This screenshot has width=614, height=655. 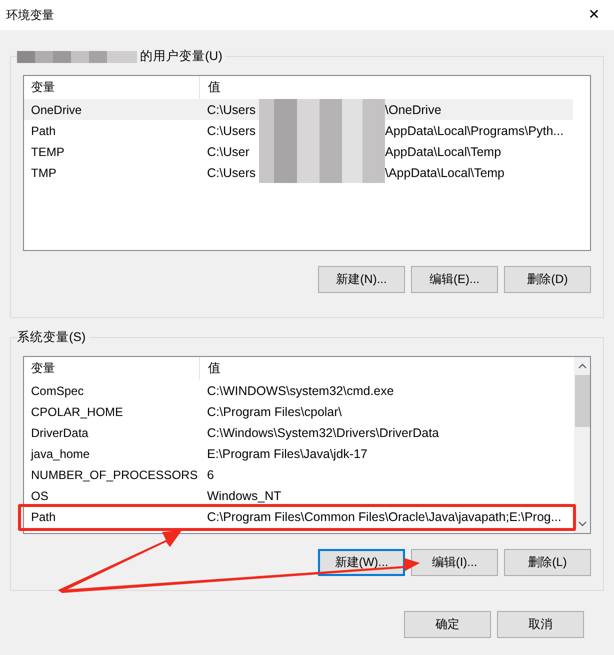 I want to click on window-title: 环境变量, so click(x=29, y=15).